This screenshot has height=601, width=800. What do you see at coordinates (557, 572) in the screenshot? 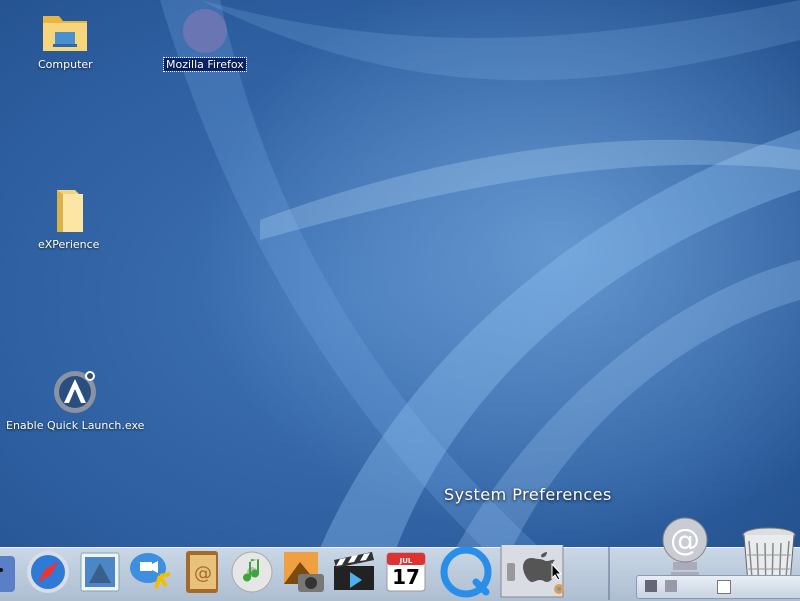
I see `mouse-cursor-icon` at bounding box center [557, 572].